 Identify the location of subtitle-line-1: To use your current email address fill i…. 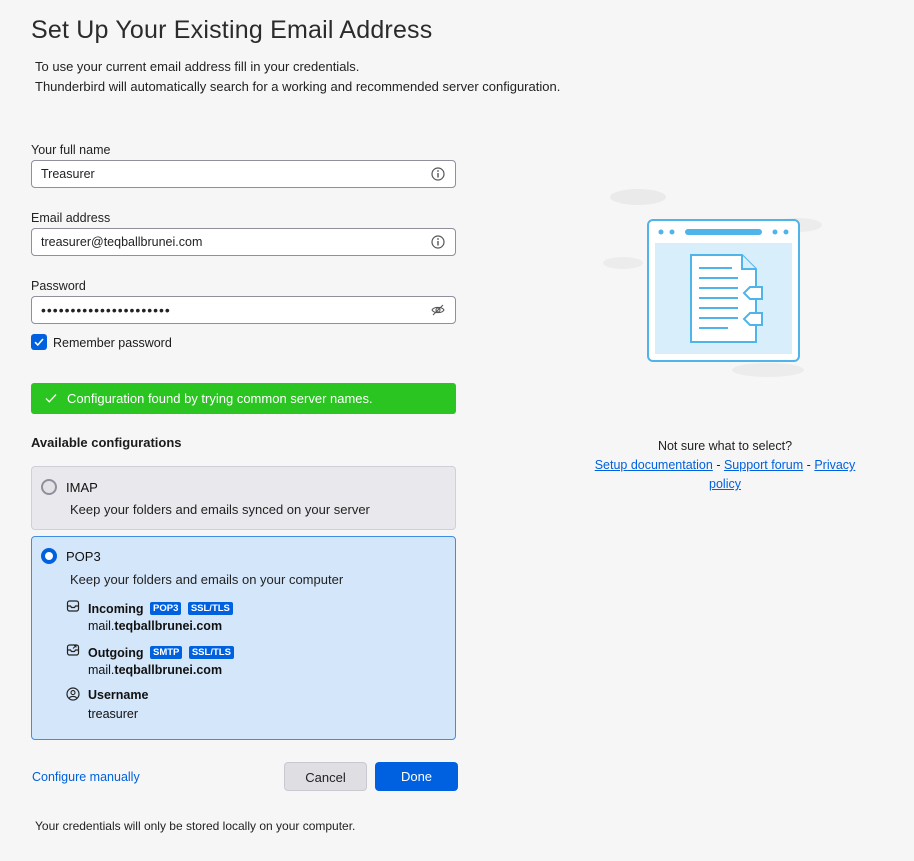
(197, 66).